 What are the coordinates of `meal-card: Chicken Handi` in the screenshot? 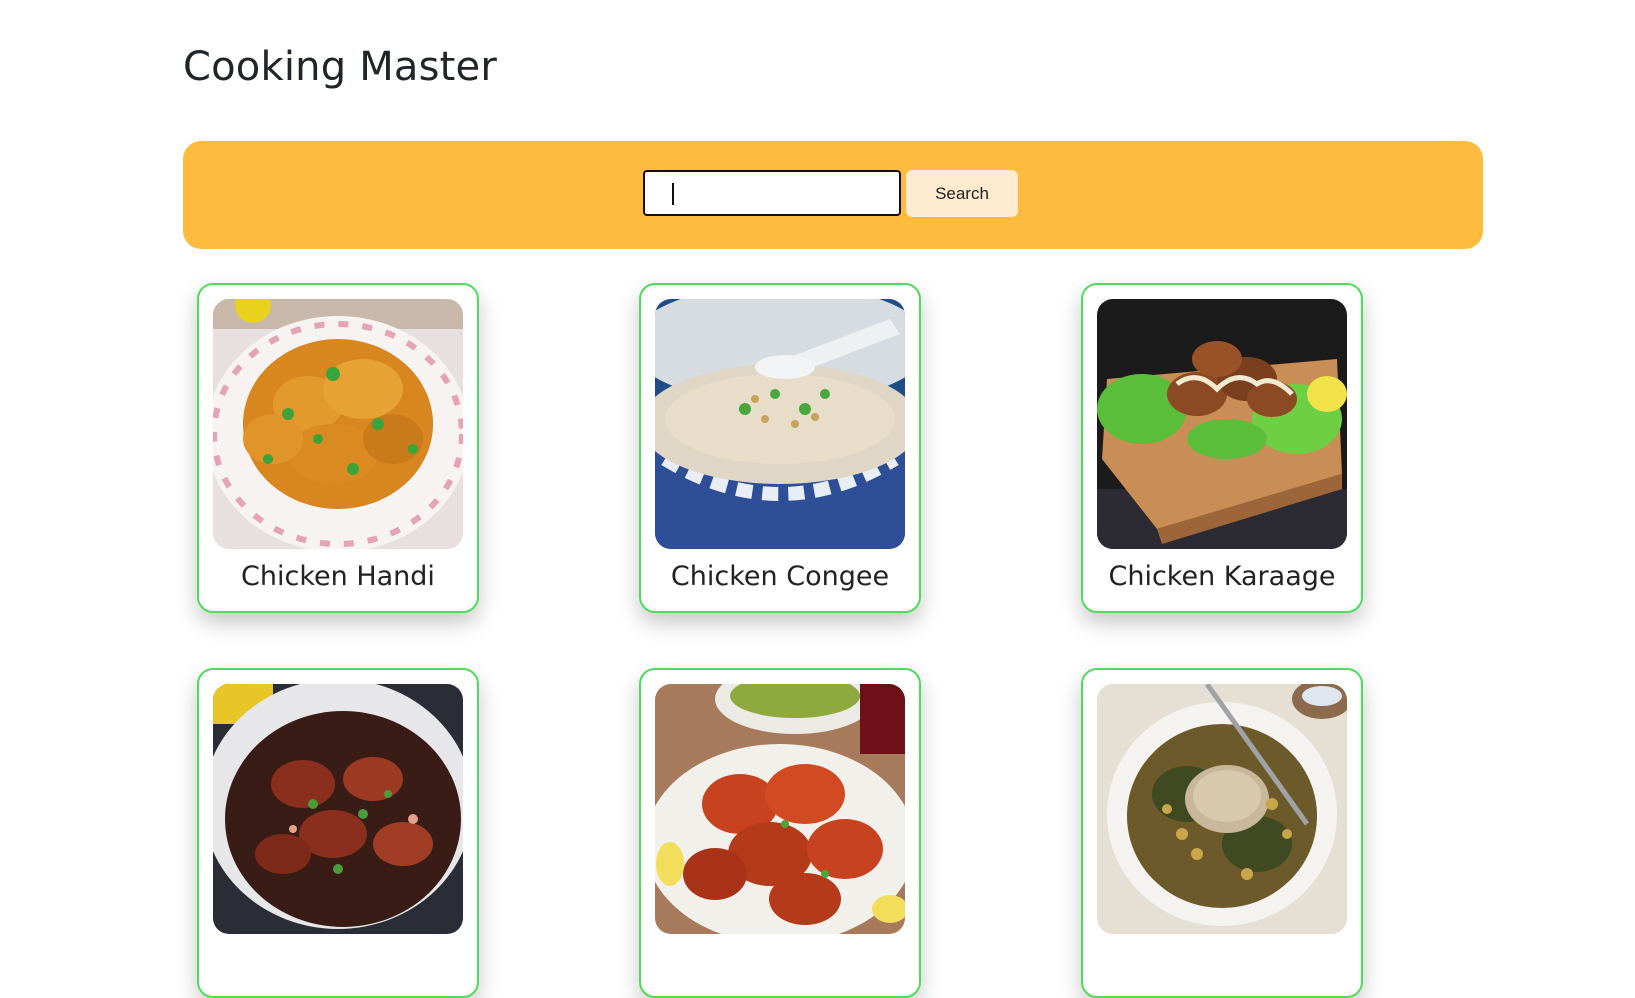 It's located at (338, 448).